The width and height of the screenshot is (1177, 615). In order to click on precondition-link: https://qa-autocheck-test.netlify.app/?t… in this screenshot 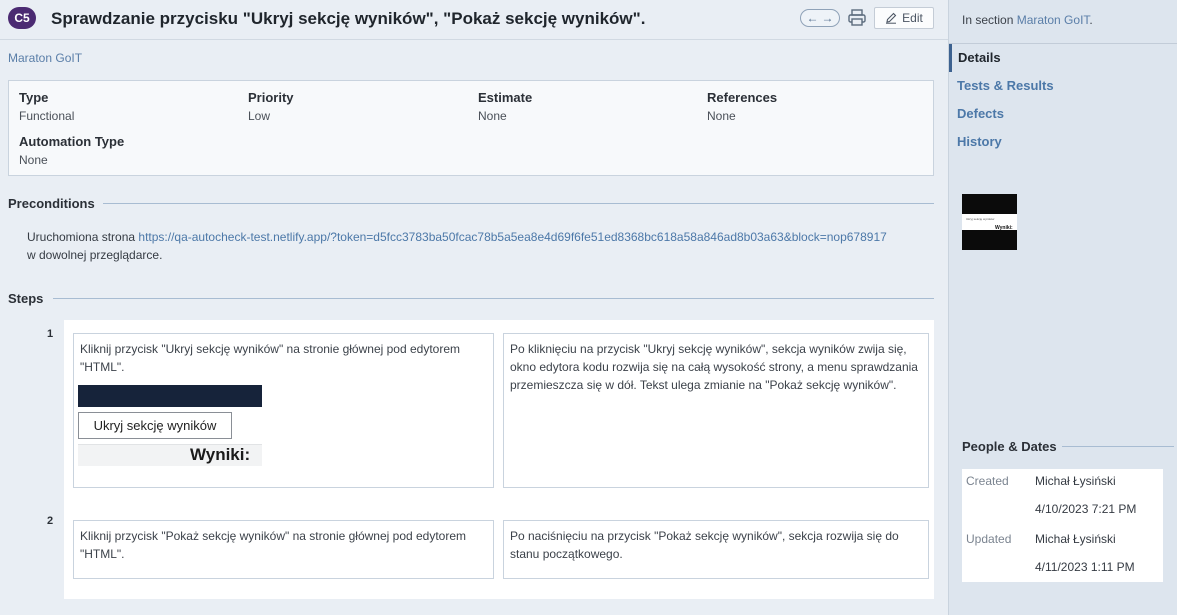, I will do `click(512, 237)`.